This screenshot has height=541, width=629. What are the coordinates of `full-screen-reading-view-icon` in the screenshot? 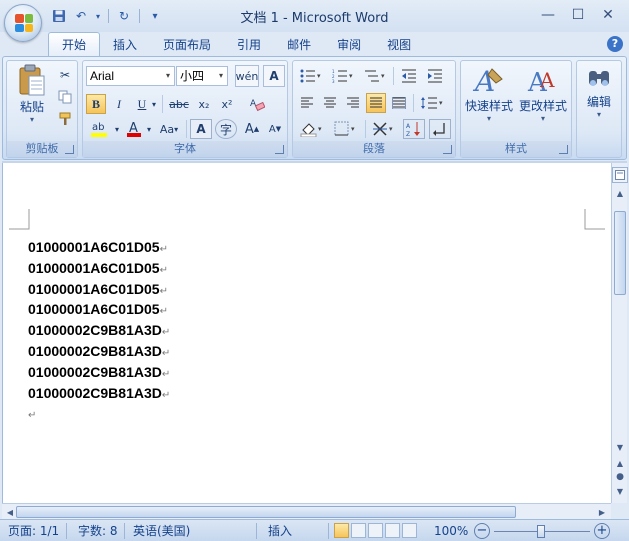 It's located at (358, 530).